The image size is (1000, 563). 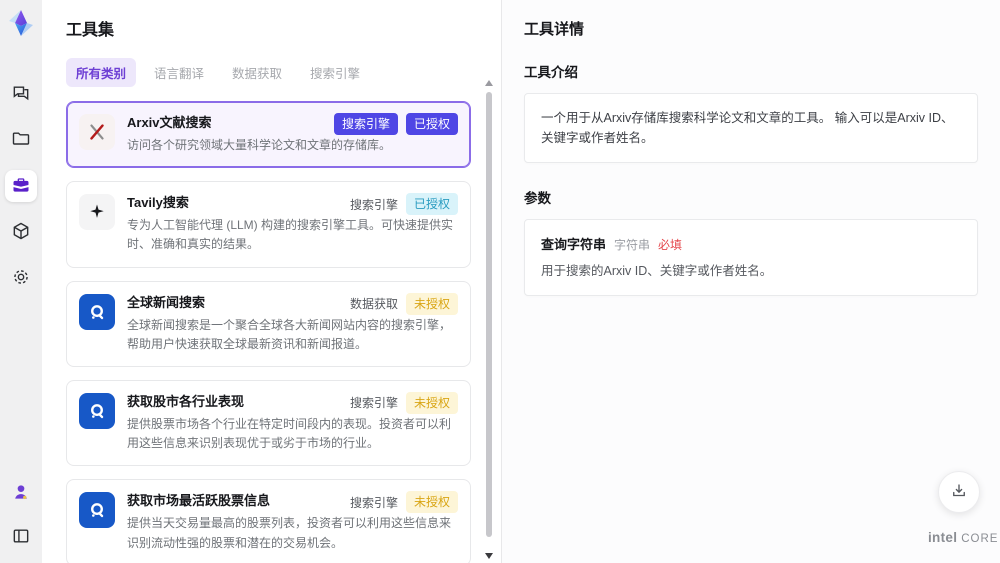 What do you see at coordinates (657, 271) in the screenshot?
I see `param-description: 用于搜索的Arxiv ID、关键字或作者姓名。` at bounding box center [657, 271].